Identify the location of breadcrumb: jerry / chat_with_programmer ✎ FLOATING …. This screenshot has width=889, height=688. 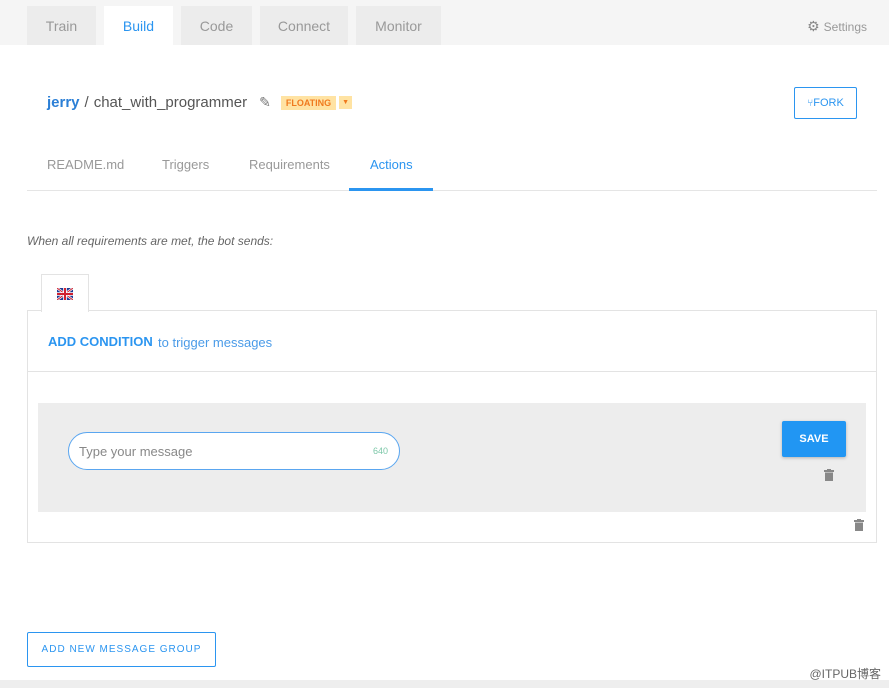
(200, 102).